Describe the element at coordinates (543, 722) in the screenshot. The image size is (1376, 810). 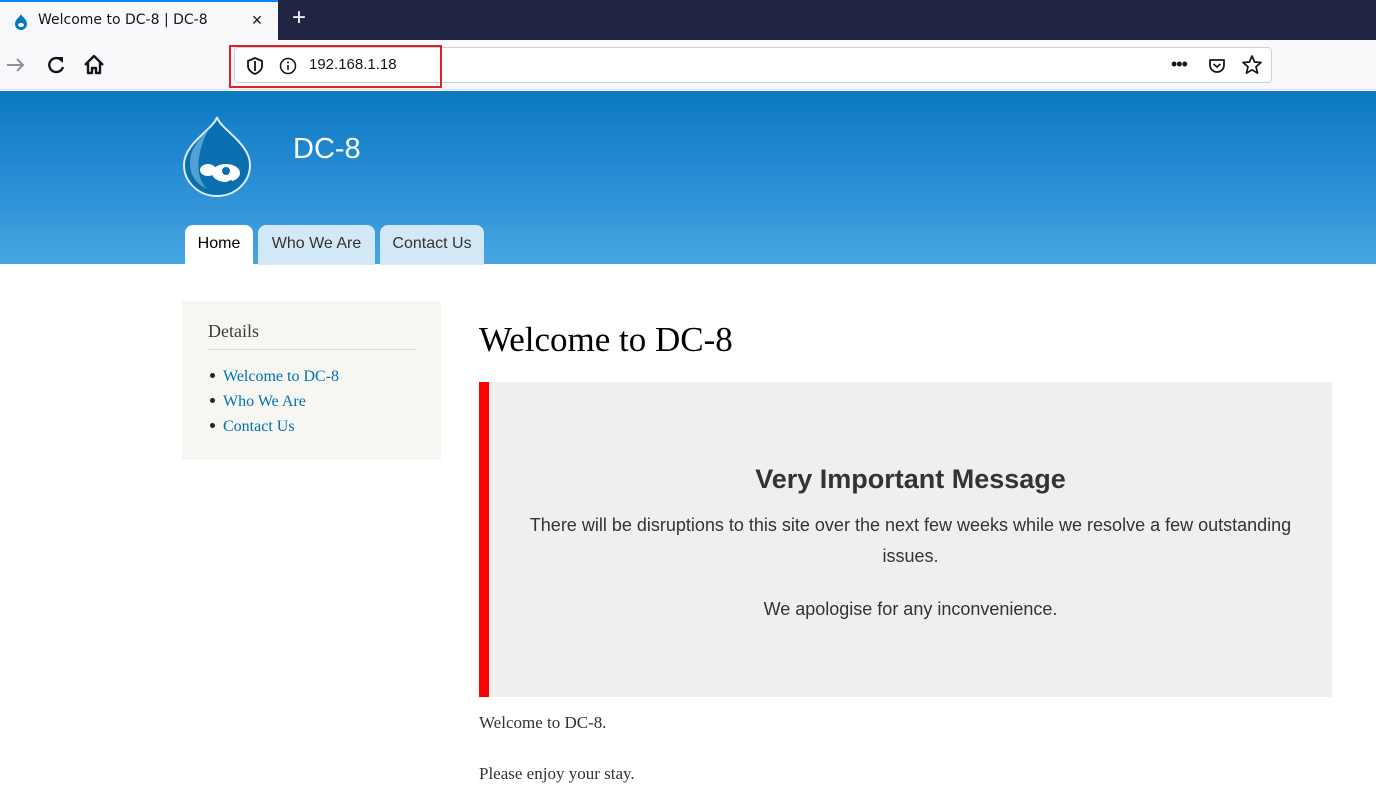
I see `welcome-paragraph: Welcome to DC-8.` at that location.